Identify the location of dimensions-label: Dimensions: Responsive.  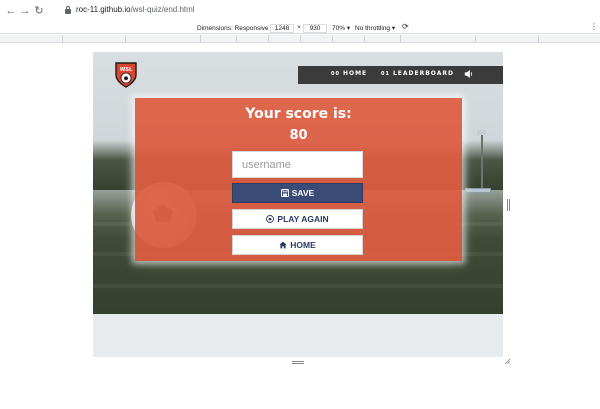
(233, 28).